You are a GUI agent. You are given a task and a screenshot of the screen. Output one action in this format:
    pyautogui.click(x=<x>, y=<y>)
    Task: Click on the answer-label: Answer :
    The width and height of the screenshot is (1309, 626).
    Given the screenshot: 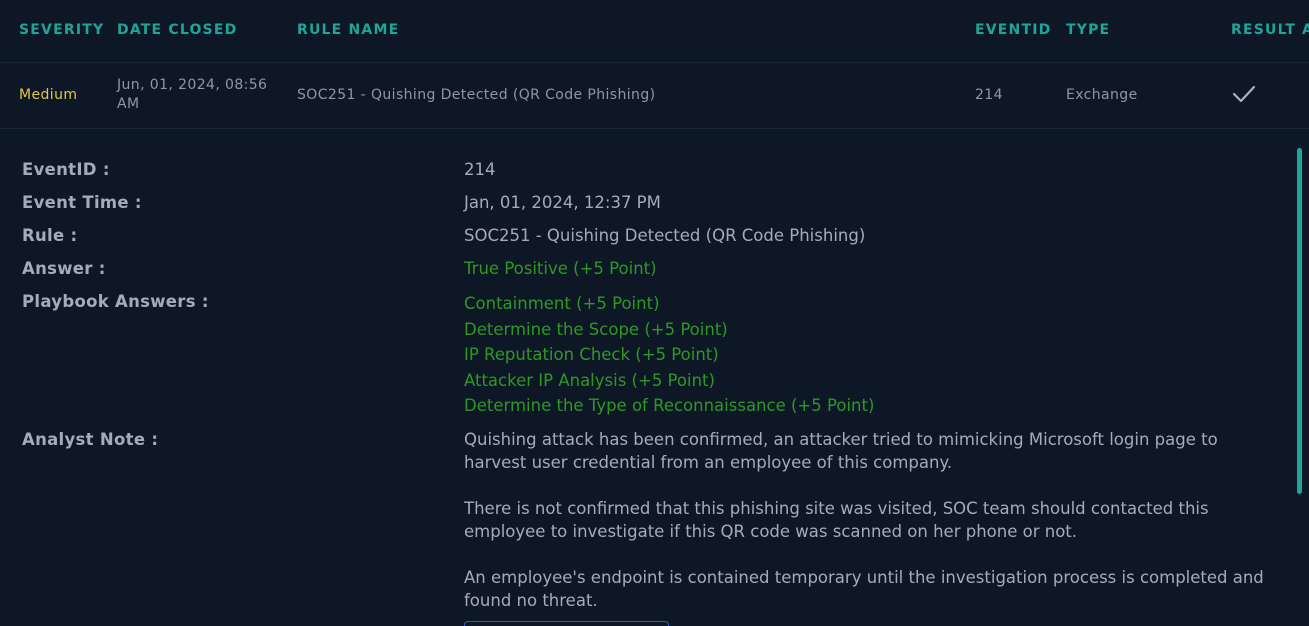 What is the action you would take?
    pyautogui.click(x=64, y=268)
    